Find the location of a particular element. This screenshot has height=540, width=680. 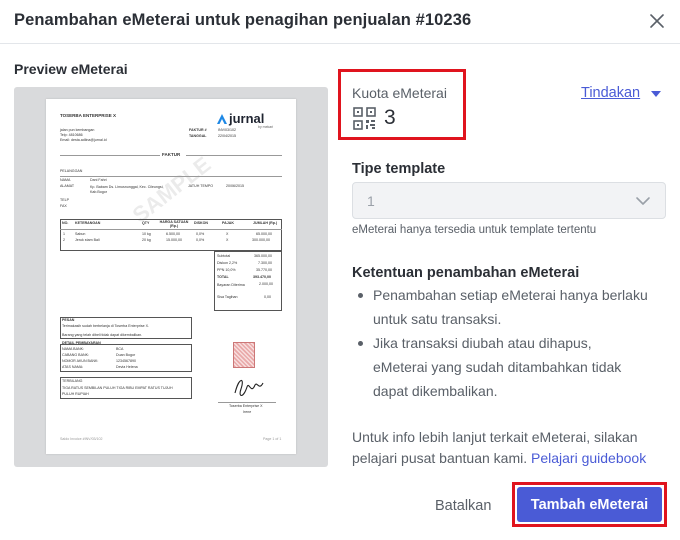

total-value: 0,00 is located at coordinates (267, 297).